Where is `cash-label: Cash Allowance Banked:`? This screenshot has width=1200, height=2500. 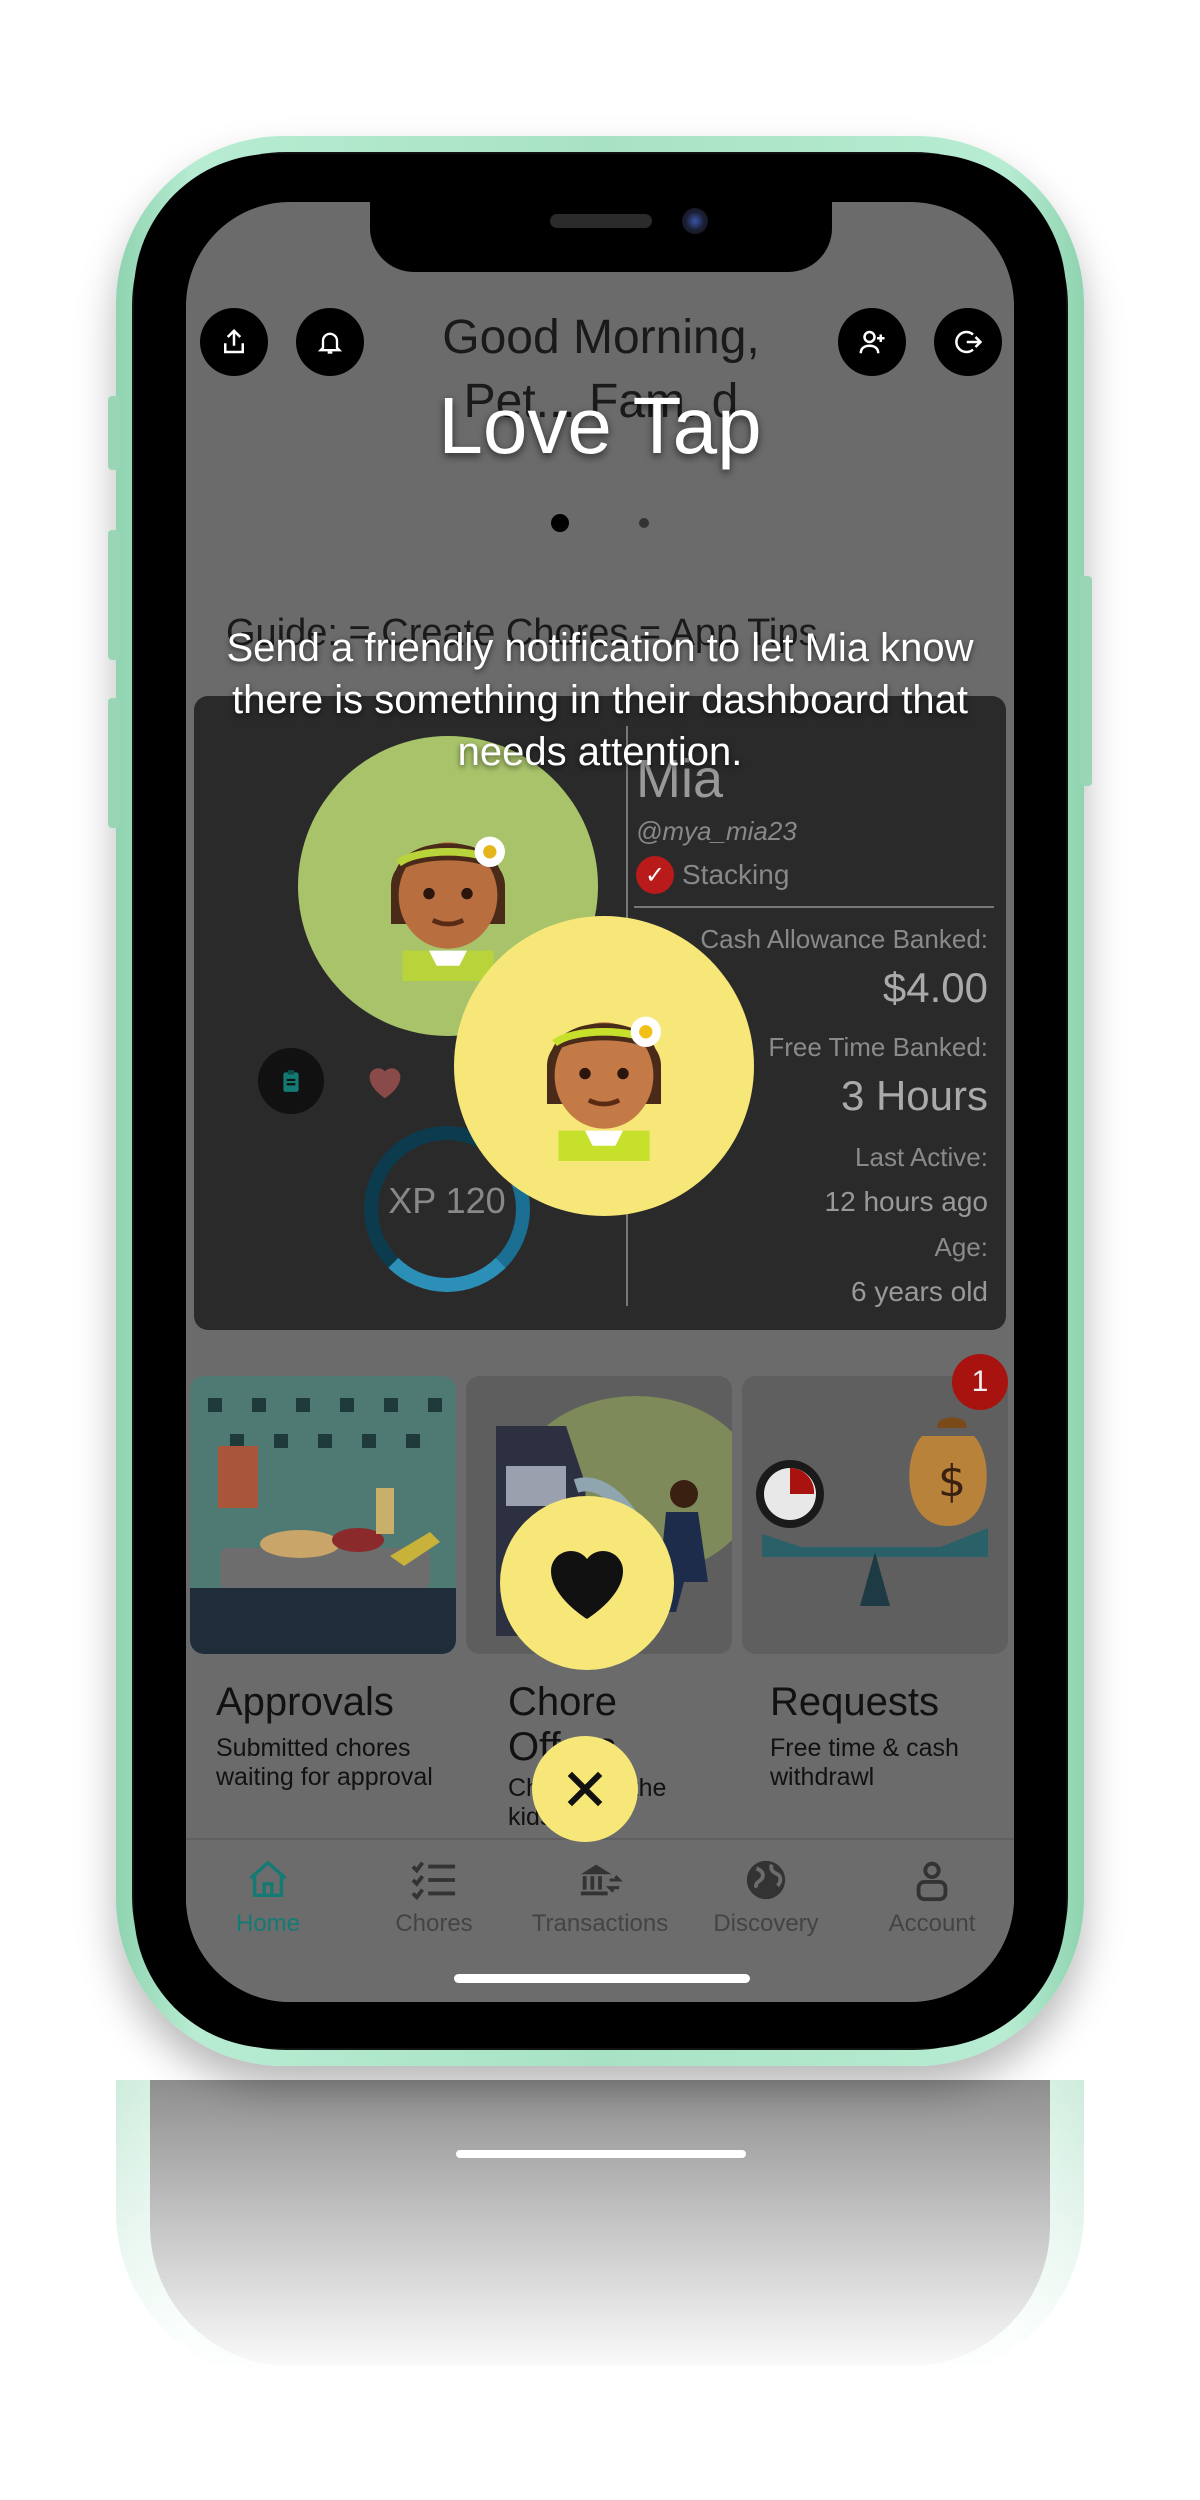 cash-label: Cash Allowance Banked: is located at coordinates (844, 939).